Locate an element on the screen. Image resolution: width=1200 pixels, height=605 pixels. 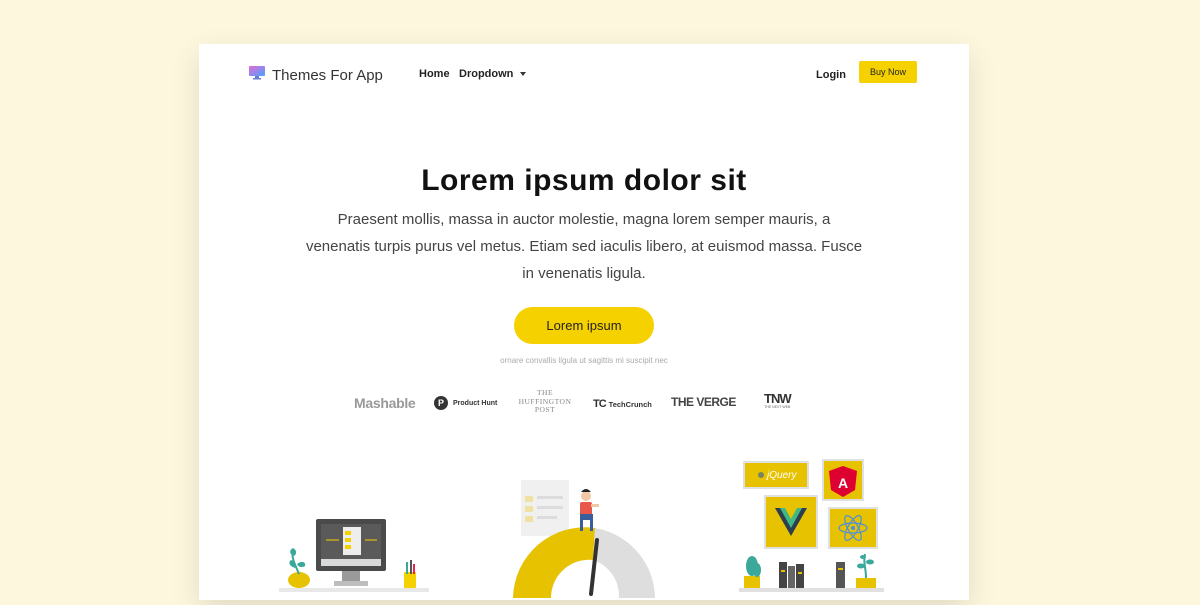
techcrunch-logo: TC TechCrunch is located at coordinates (622, 404).